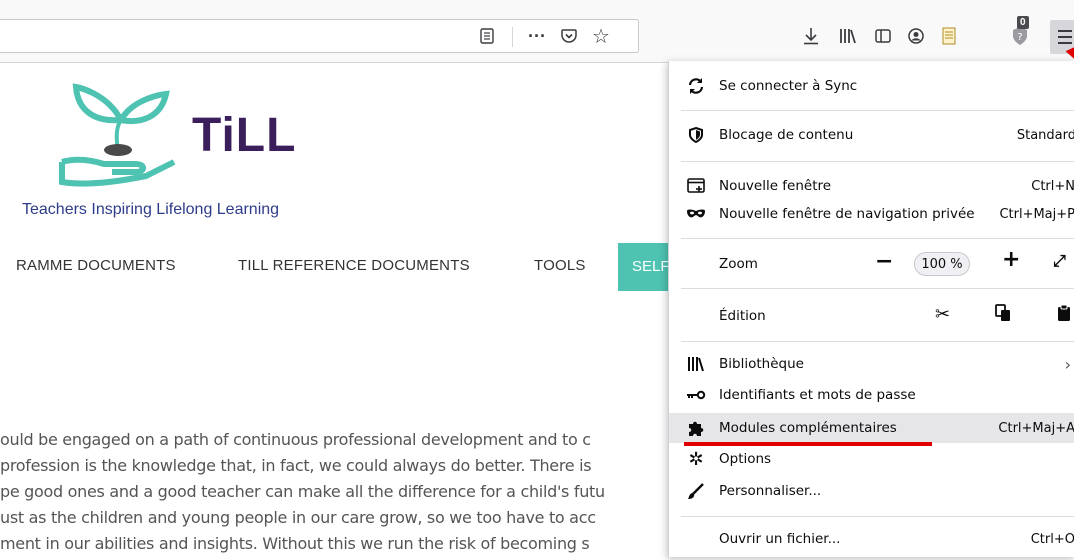 This screenshot has height=560, width=1074. I want to click on nav-item-programme-documents: RAMME DOCUMENTS, so click(96, 265).